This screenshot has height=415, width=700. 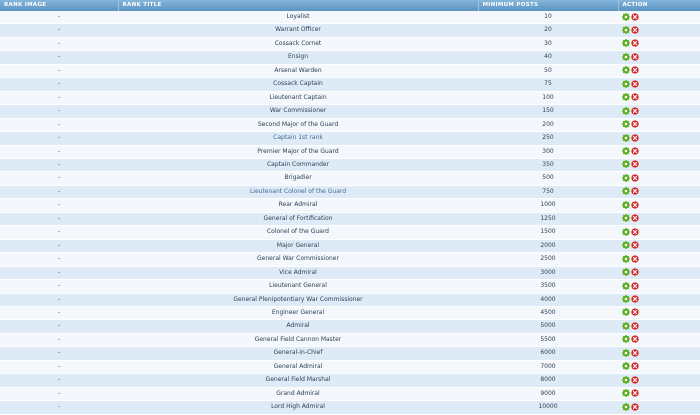 What do you see at coordinates (548, 246) in the screenshot?
I see `minimum-posts-cell: 2000` at bounding box center [548, 246].